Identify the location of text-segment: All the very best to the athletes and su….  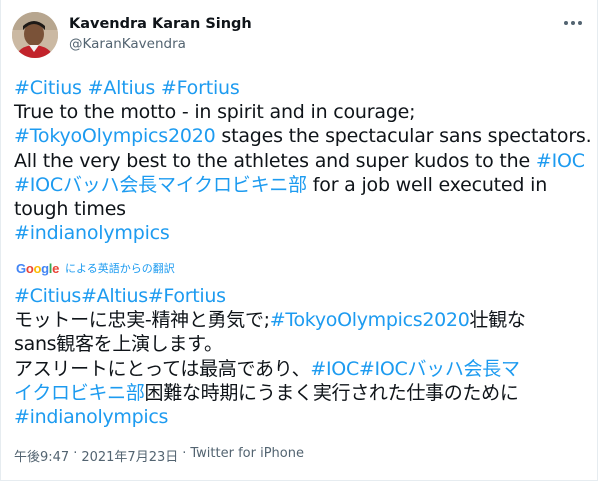
(275, 160).